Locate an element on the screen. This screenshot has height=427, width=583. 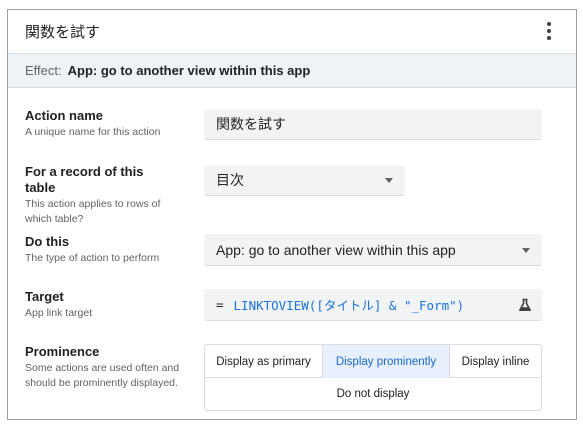
do-this-select: App: go to another view within this app is located at coordinates (373, 250).